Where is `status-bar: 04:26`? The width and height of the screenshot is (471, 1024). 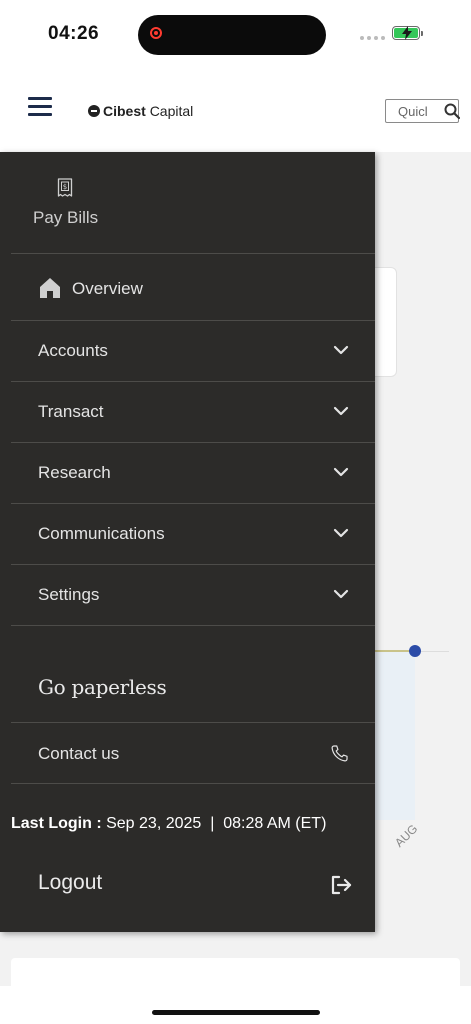
status-bar: 04:26 is located at coordinates (235, 34).